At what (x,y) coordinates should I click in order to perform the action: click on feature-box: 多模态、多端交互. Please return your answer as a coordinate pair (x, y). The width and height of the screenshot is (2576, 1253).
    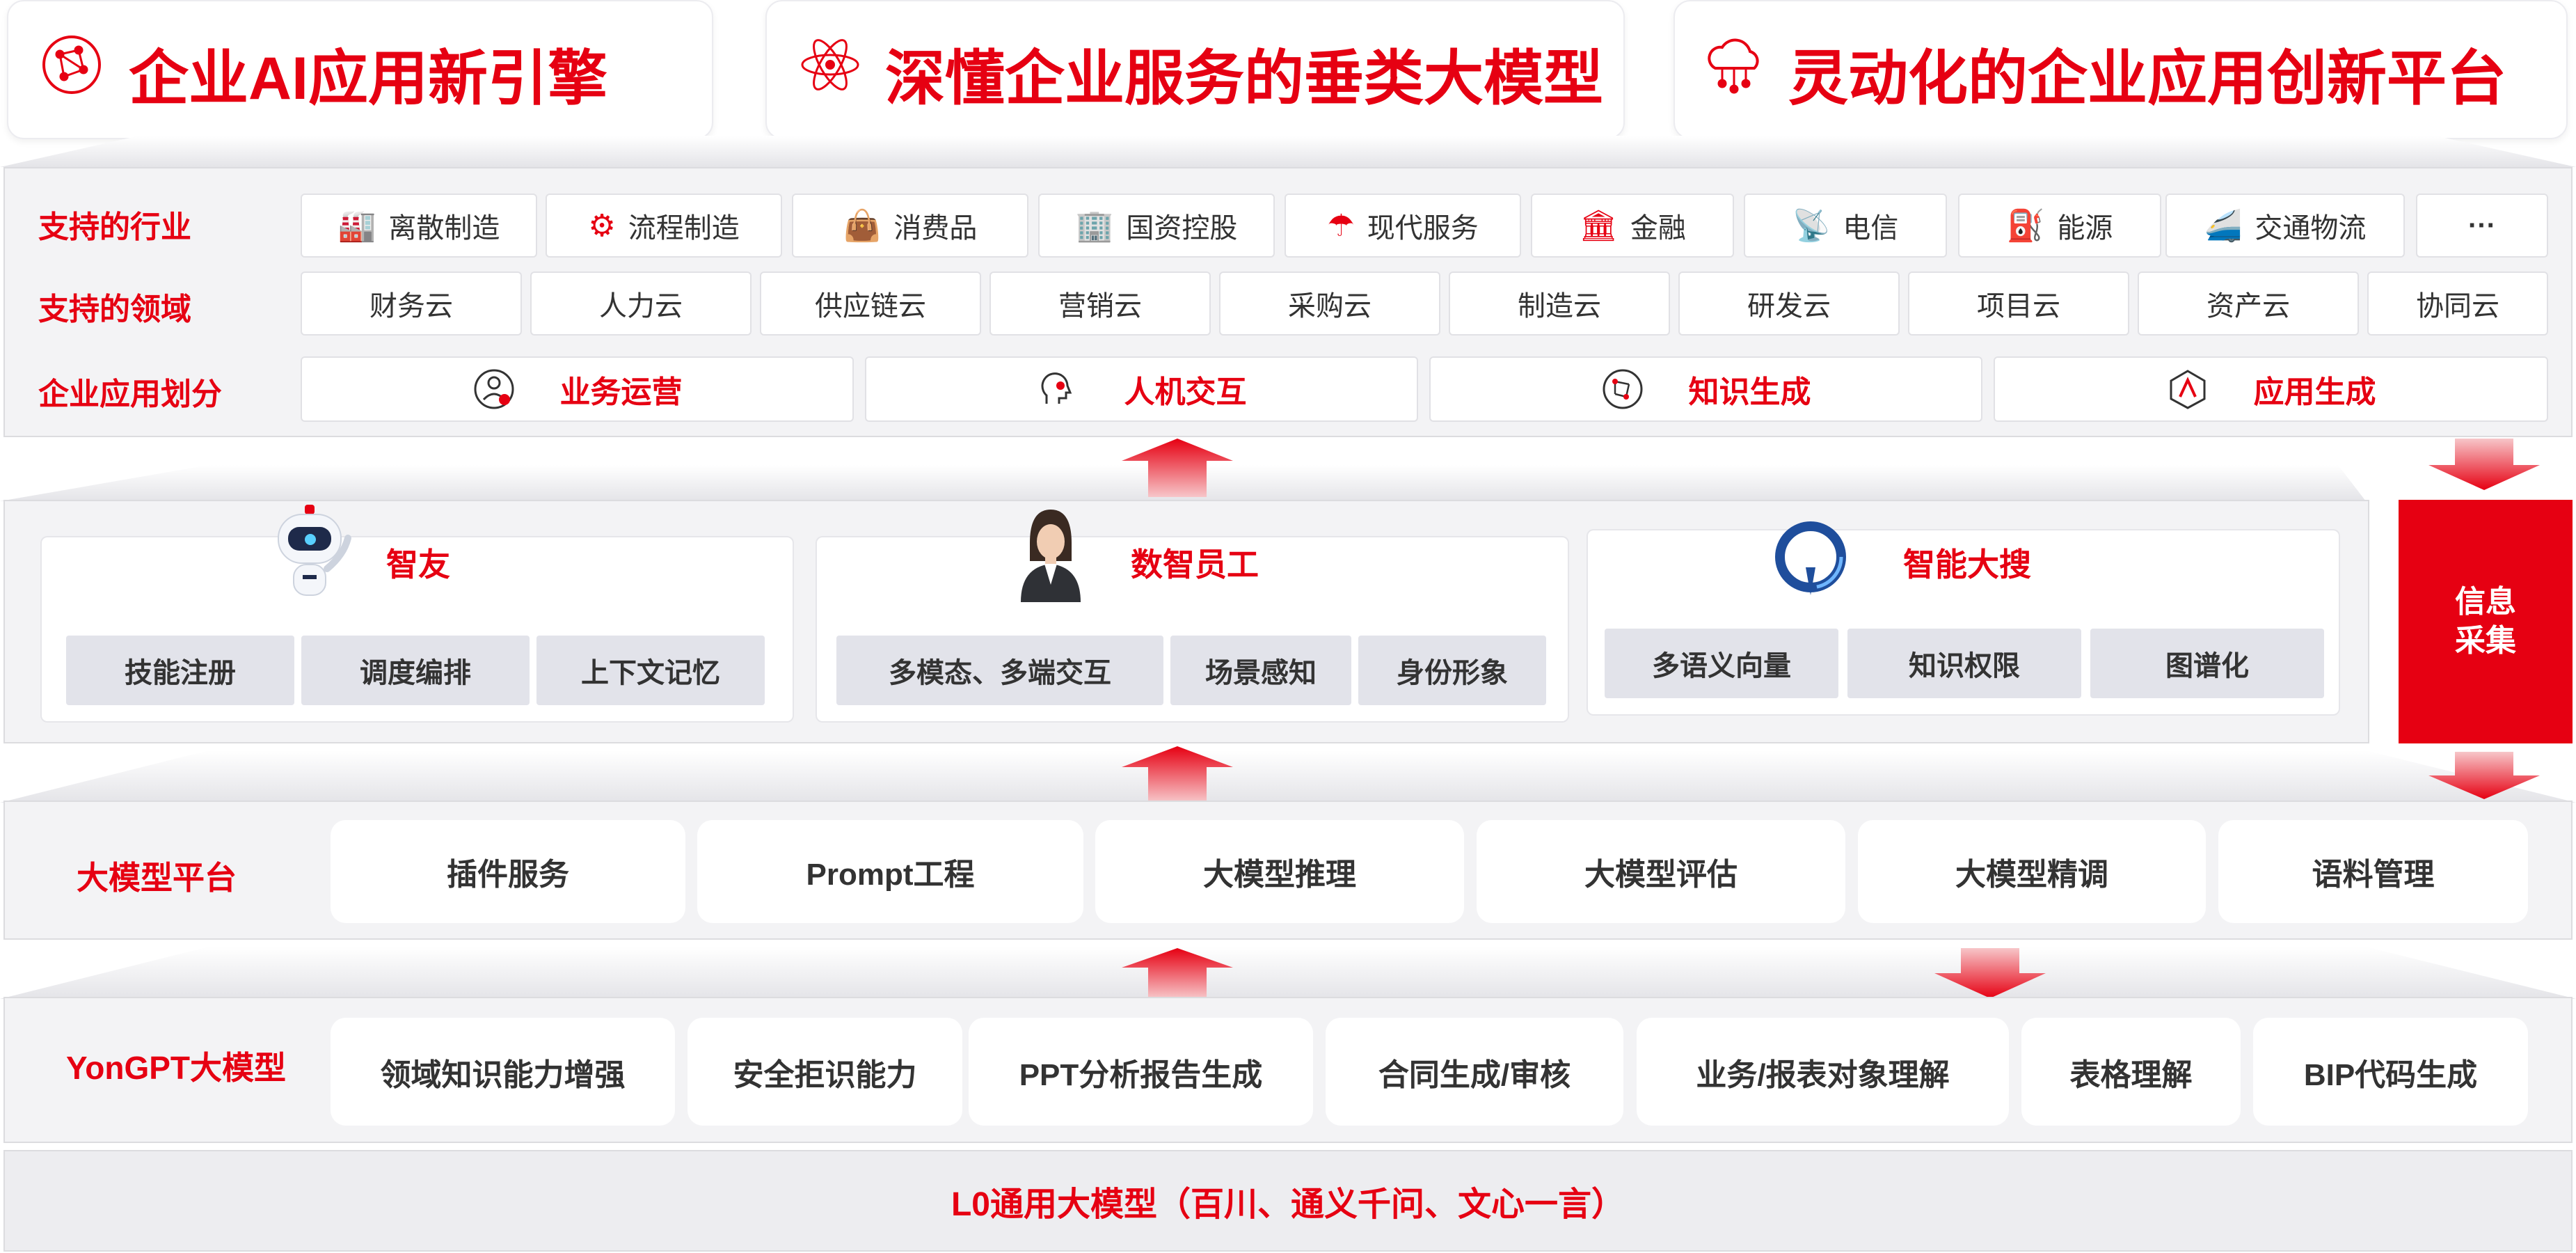
    Looking at the image, I should click on (999, 670).